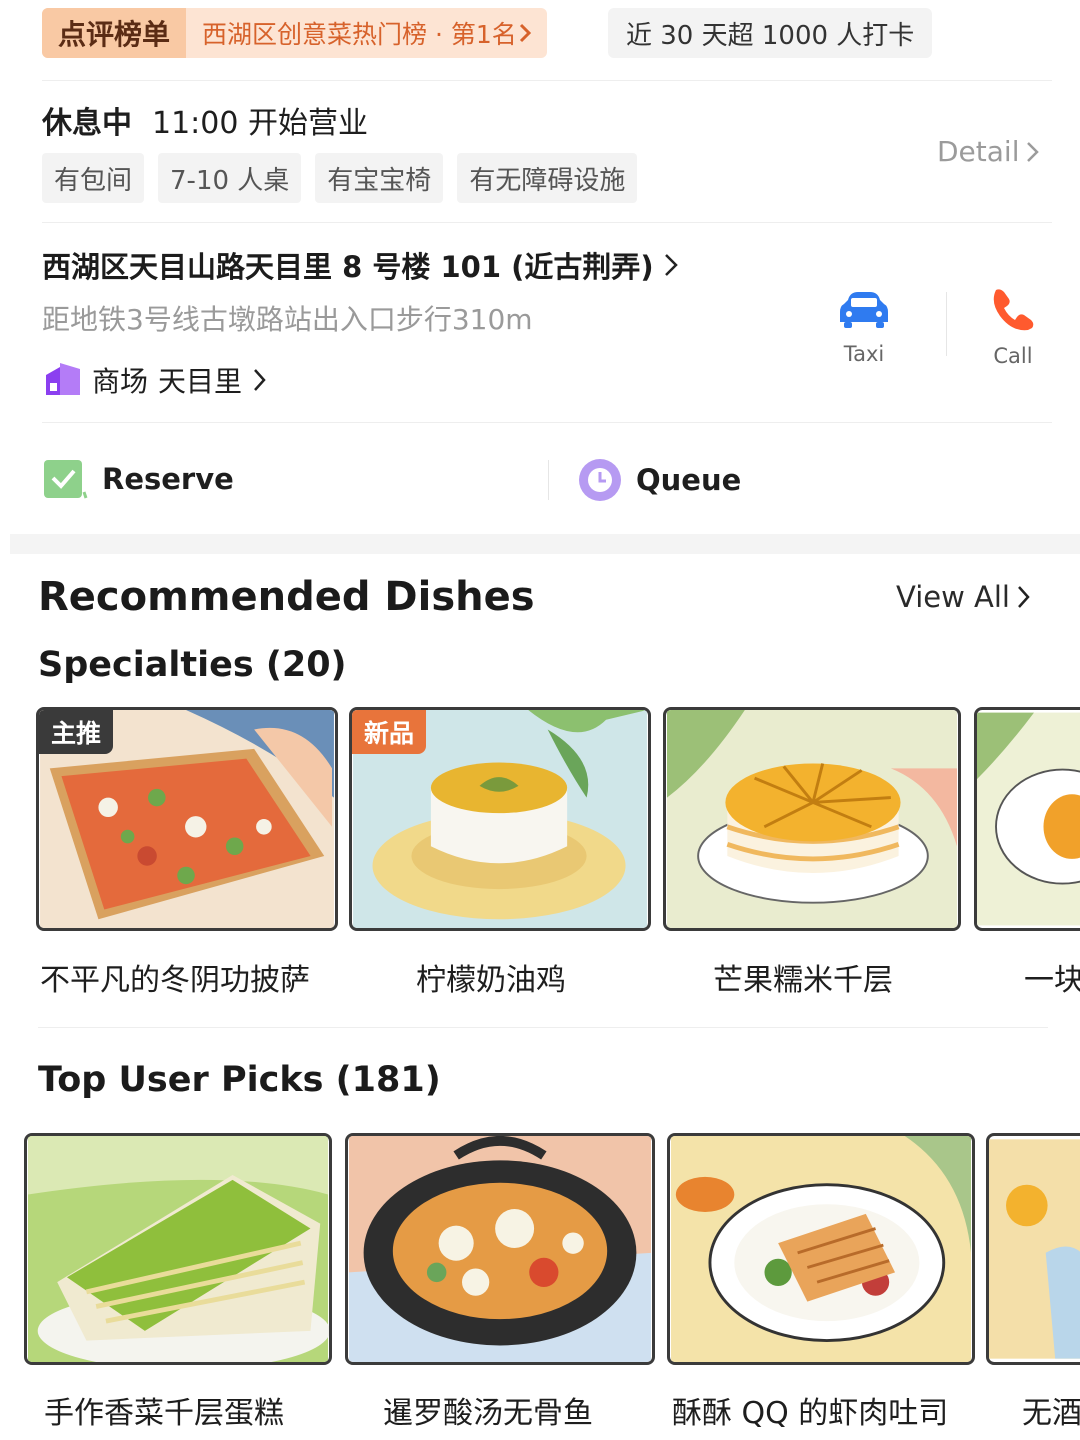 This screenshot has width=1080, height=1440. What do you see at coordinates (547, 178) in the screenshot?
I see `facility-tag: 有无障碍设施` at bounding box center [547, 178].